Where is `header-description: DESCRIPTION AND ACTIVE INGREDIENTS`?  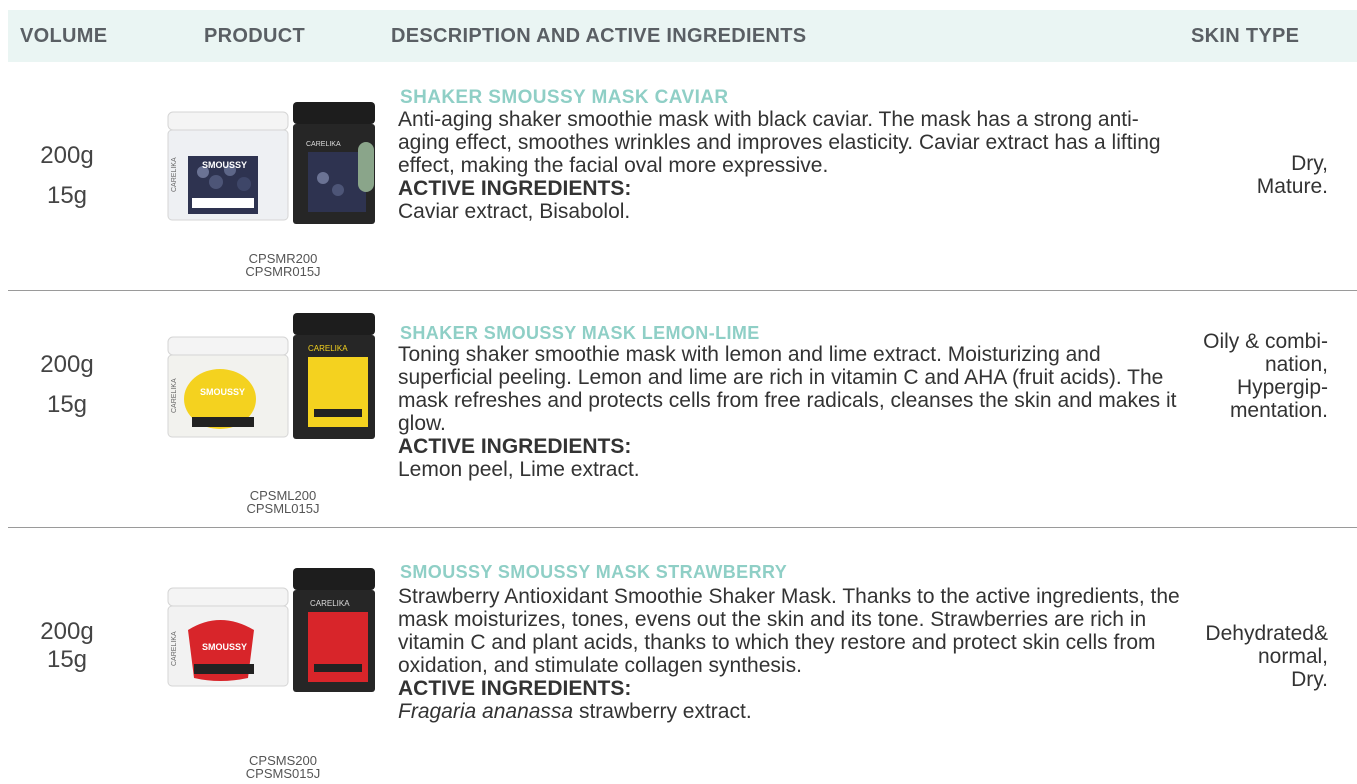
header-description: DESCRIPTION AND ACTIVE INGREDIENTS is located at coordinates (599, 36).